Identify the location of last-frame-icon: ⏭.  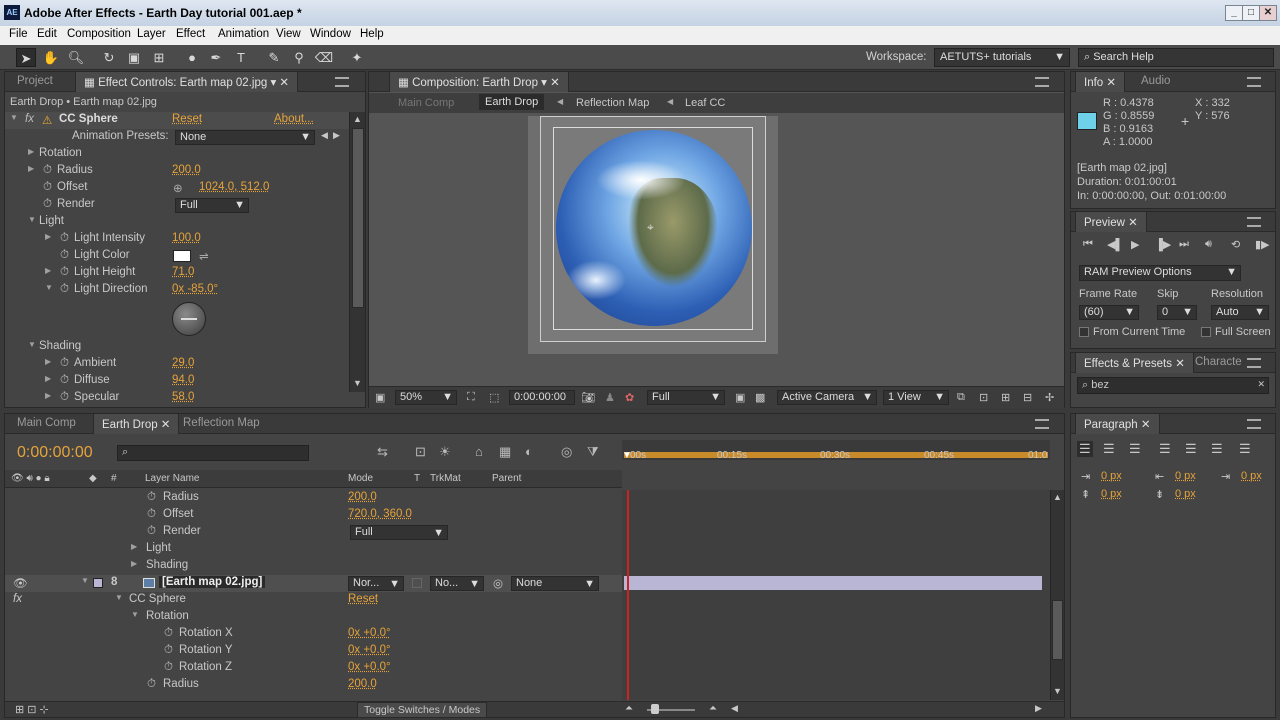
(1184, 244).